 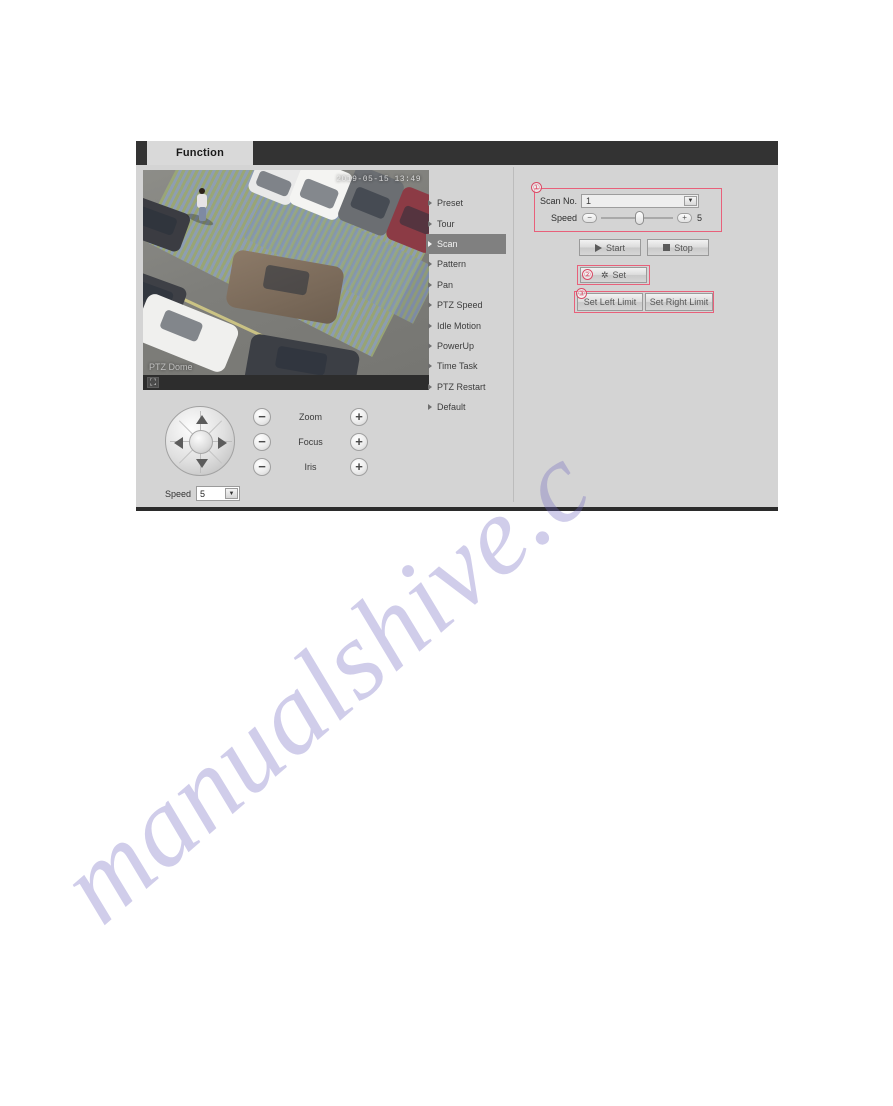 What do you see at coordinates (202, 419) in the screenshot?
I see `ptz-up-button` at bounding box center [202, 419].